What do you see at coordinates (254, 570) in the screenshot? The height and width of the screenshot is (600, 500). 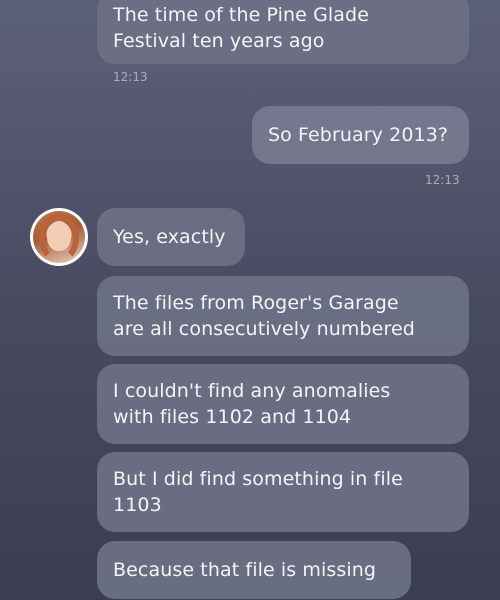 I see `message-bubble-incoming: Because that file is missing` at bounding box center [254, 570].